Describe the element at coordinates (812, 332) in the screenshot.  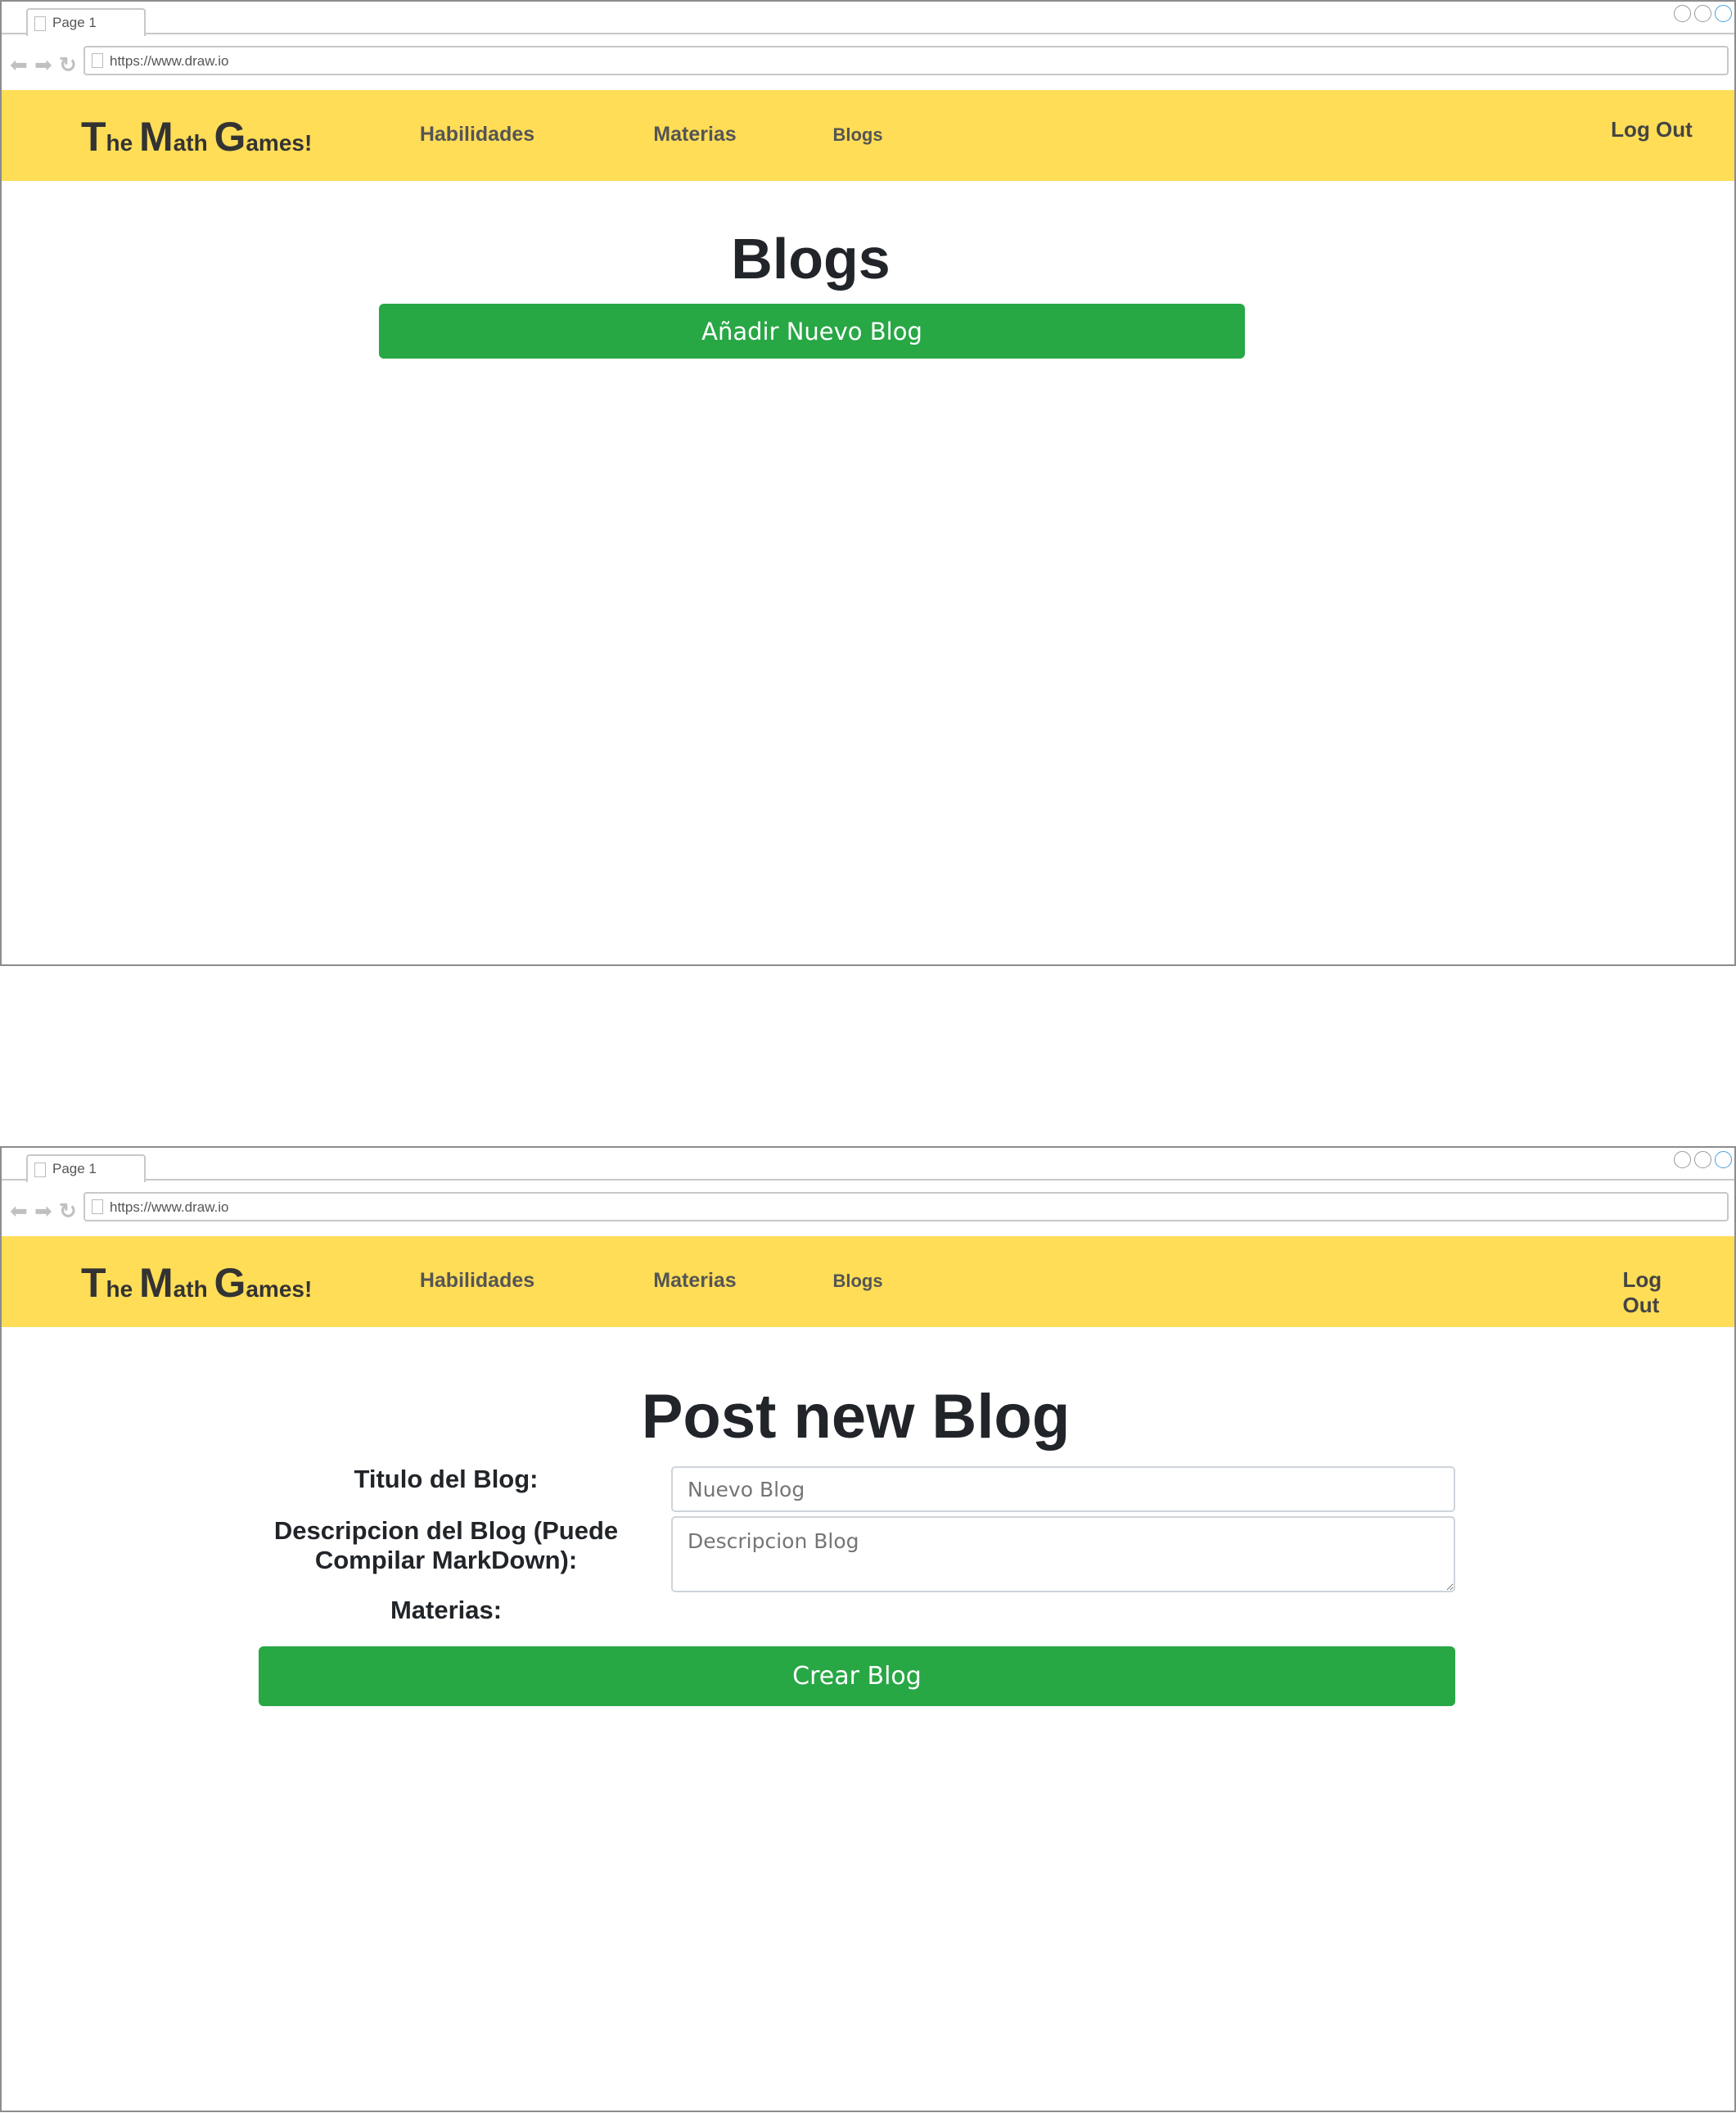
I see `add-blog-button: Añadir Nuevo Blog` at that location.